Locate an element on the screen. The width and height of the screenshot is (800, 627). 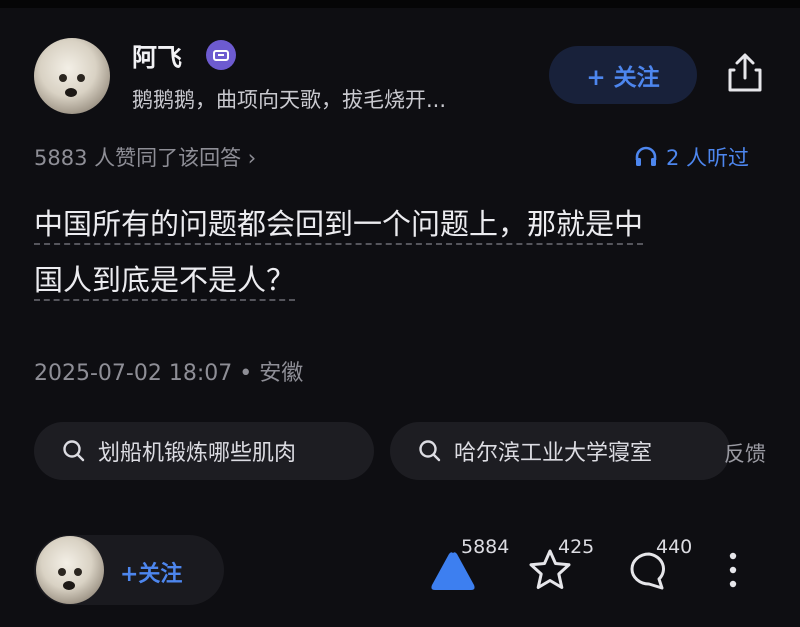
follow-button-label: + 关注 is located at coordinates (623, 78).